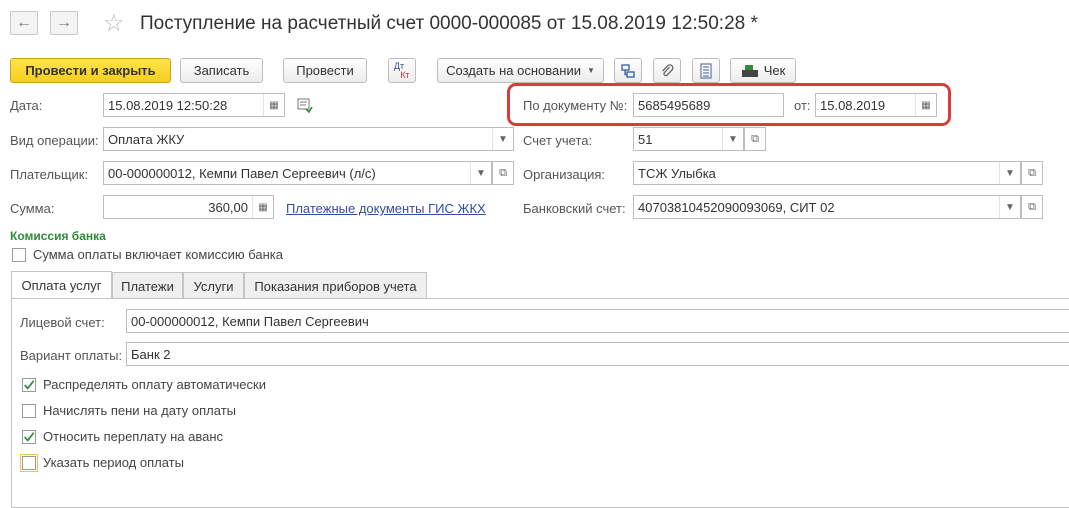 This screenshot has width=1069, height=508. I want to click on doc-number-label: По документу №:, so click(575, 105).